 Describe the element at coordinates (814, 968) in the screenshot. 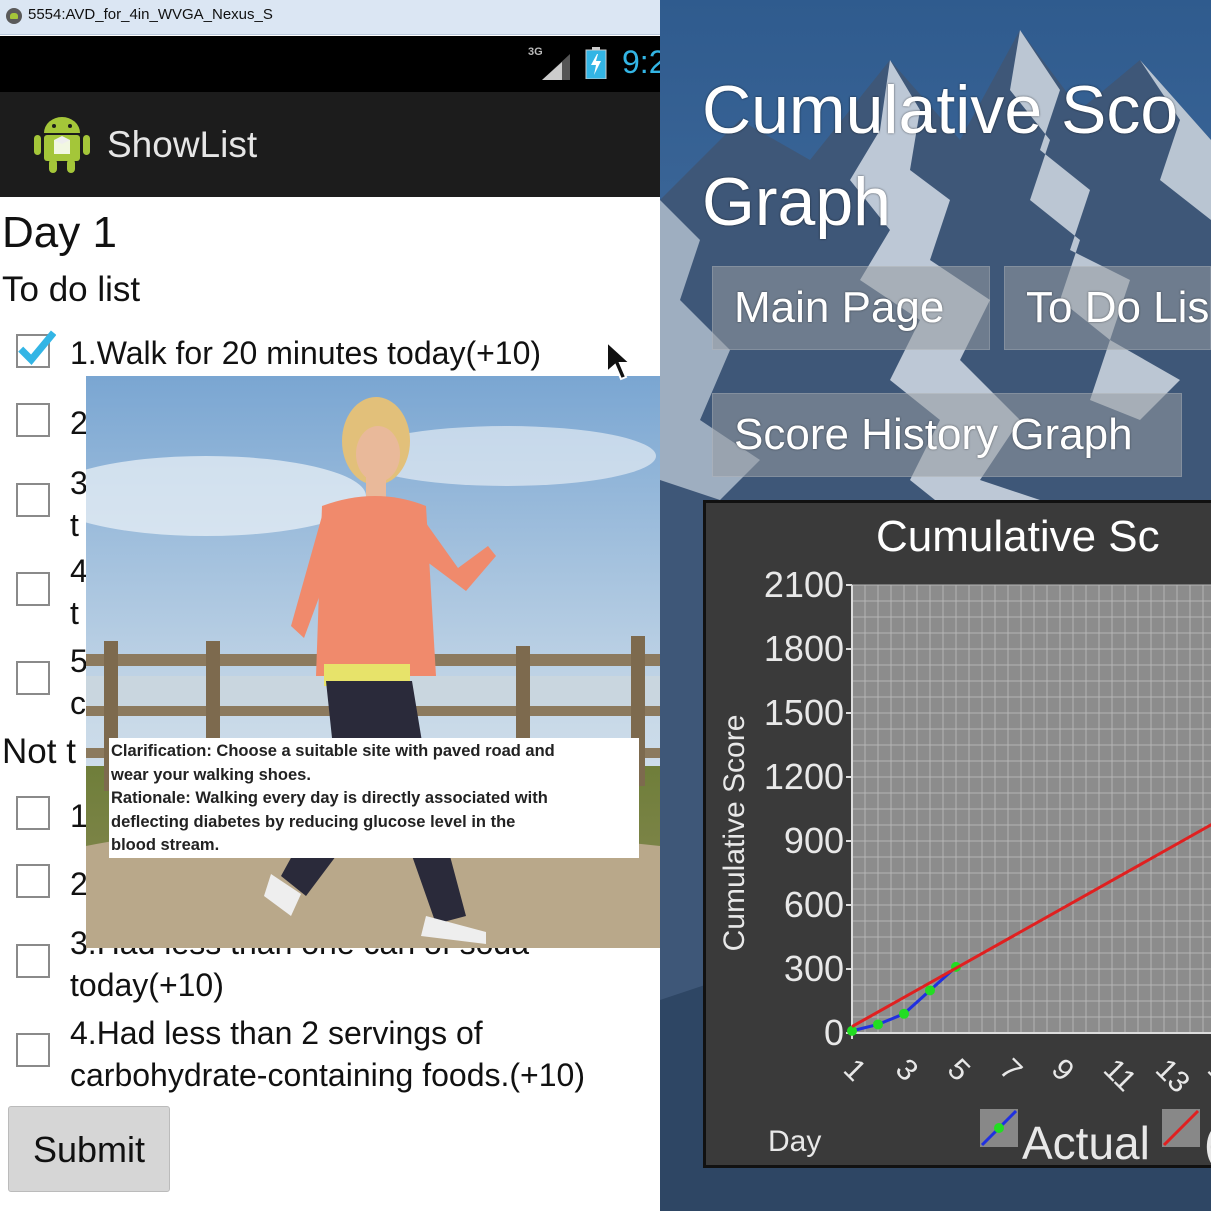

I see `y-tick-label: 300` at that location.